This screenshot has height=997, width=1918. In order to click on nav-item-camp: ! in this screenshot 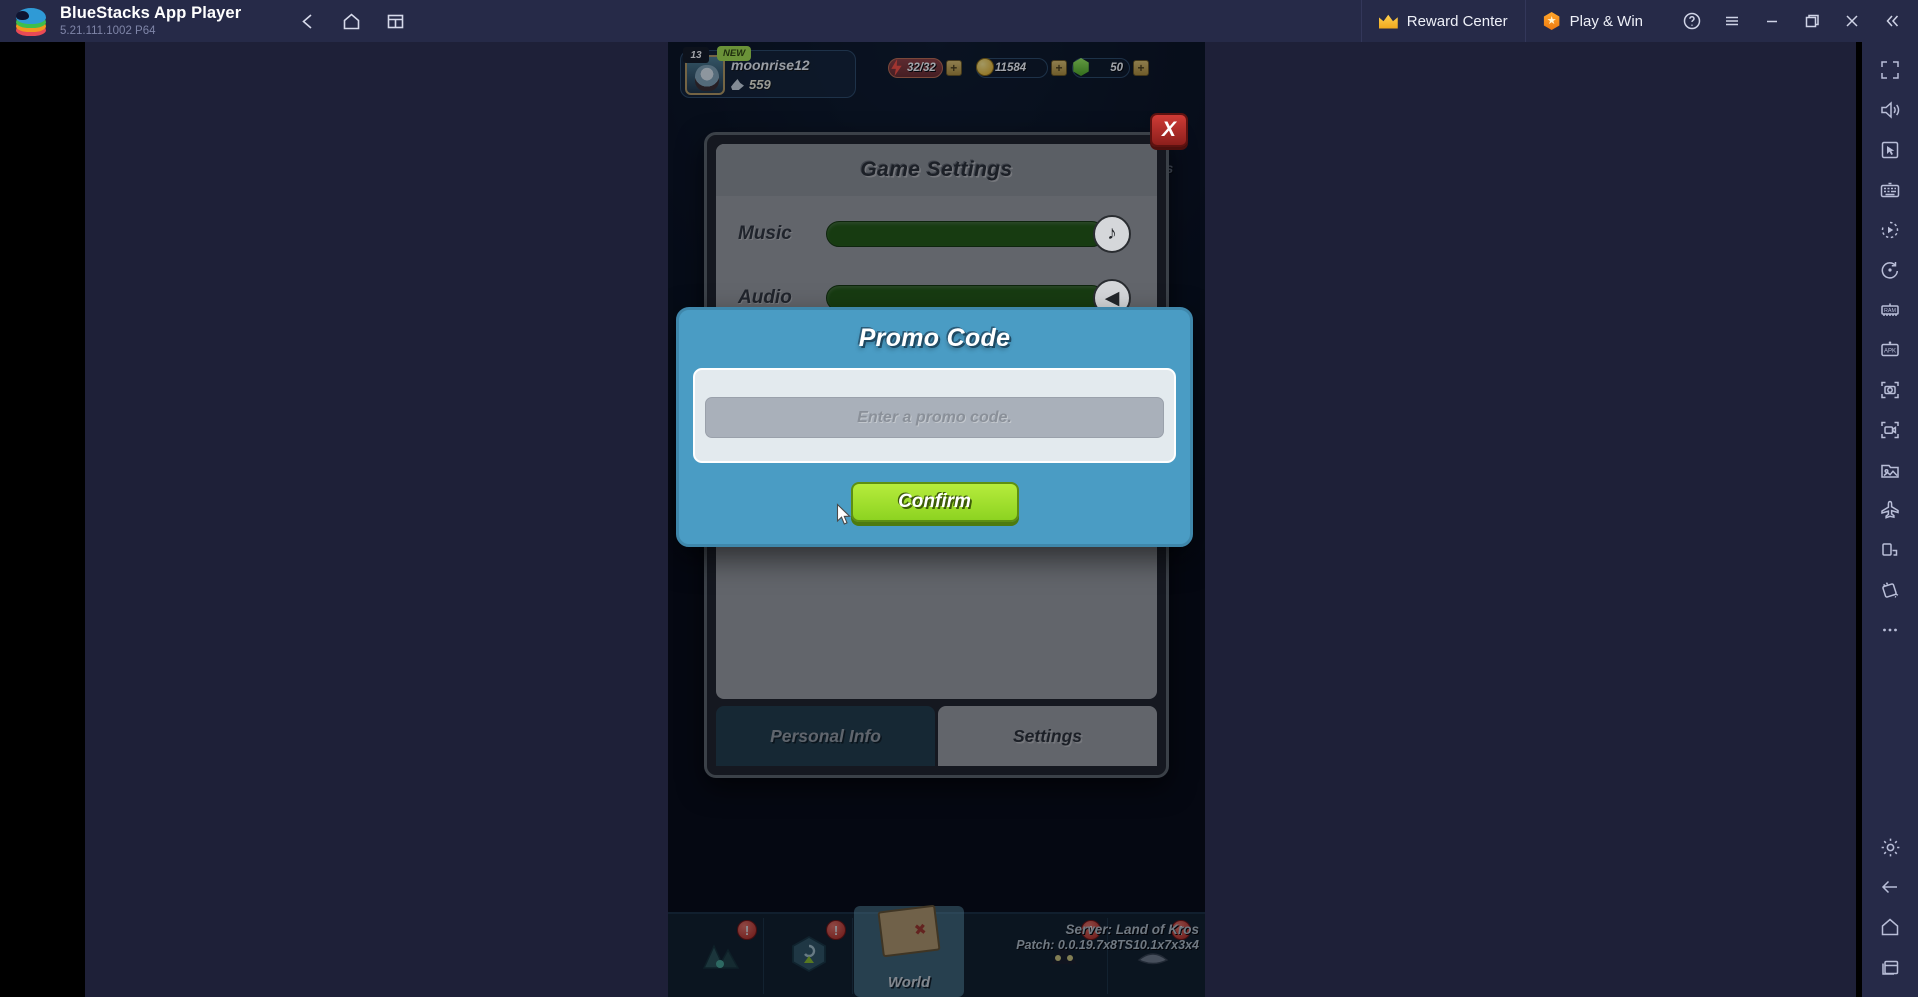, I will do `click(720, 956)`.